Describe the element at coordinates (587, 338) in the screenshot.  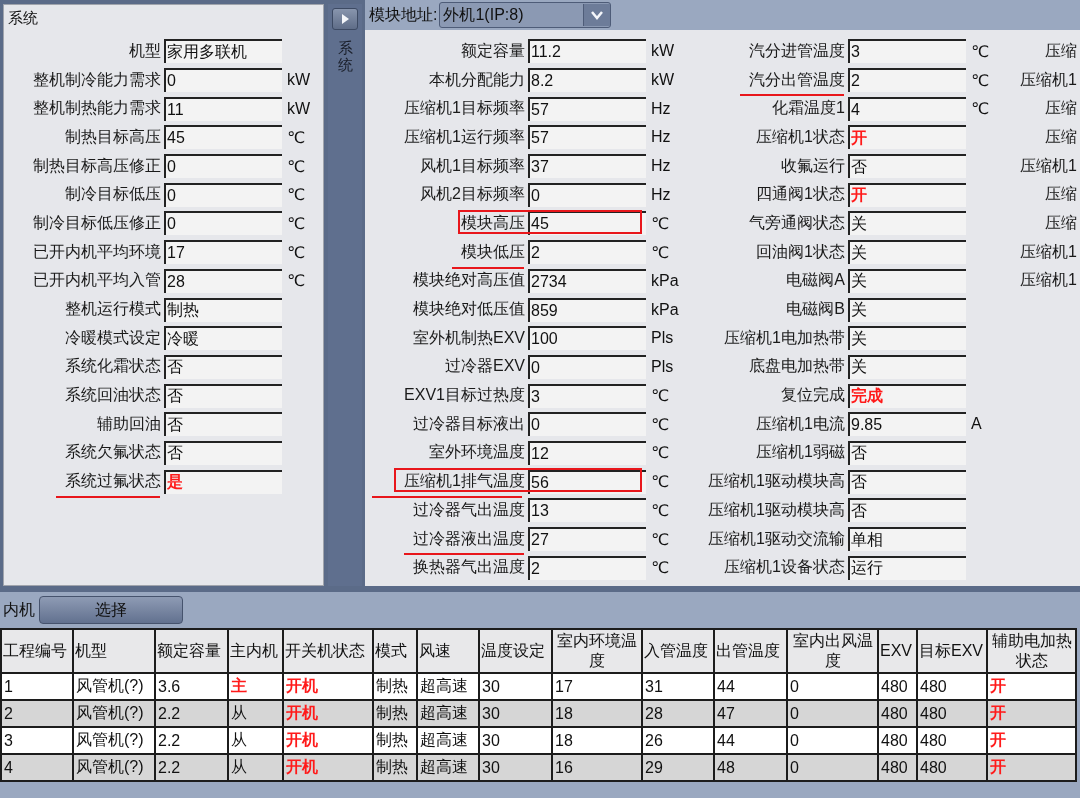
I see `value-field: 100` at that location.